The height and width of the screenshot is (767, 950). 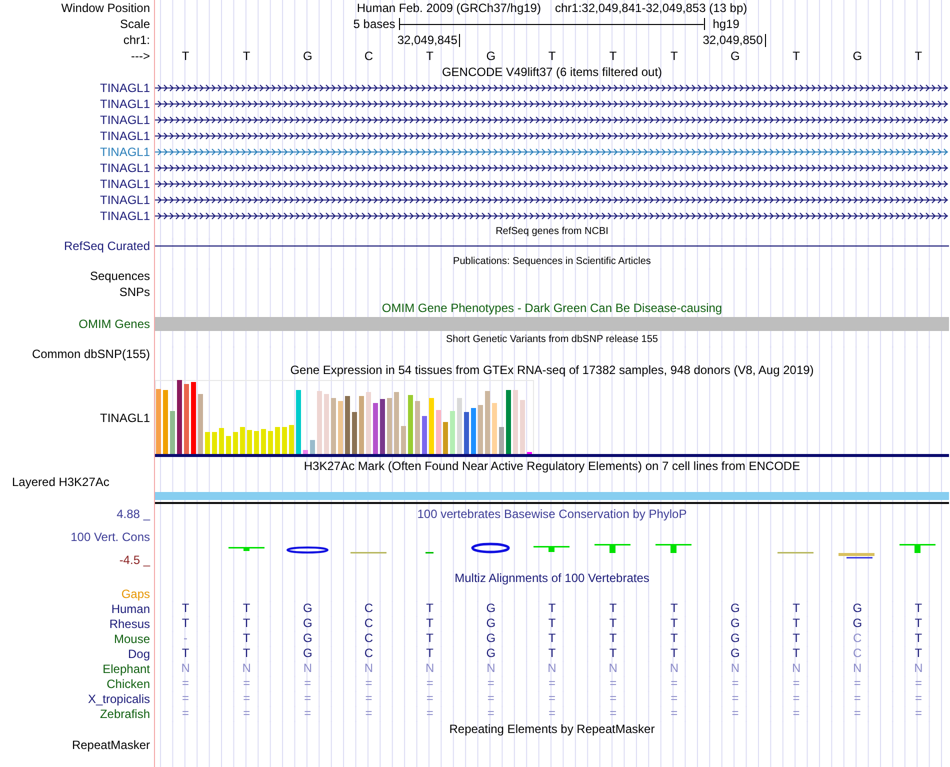 What do you see at coordinates (130, 609) in the screenshot?
I see `track-label: Human` at bounding box center [130, 609].